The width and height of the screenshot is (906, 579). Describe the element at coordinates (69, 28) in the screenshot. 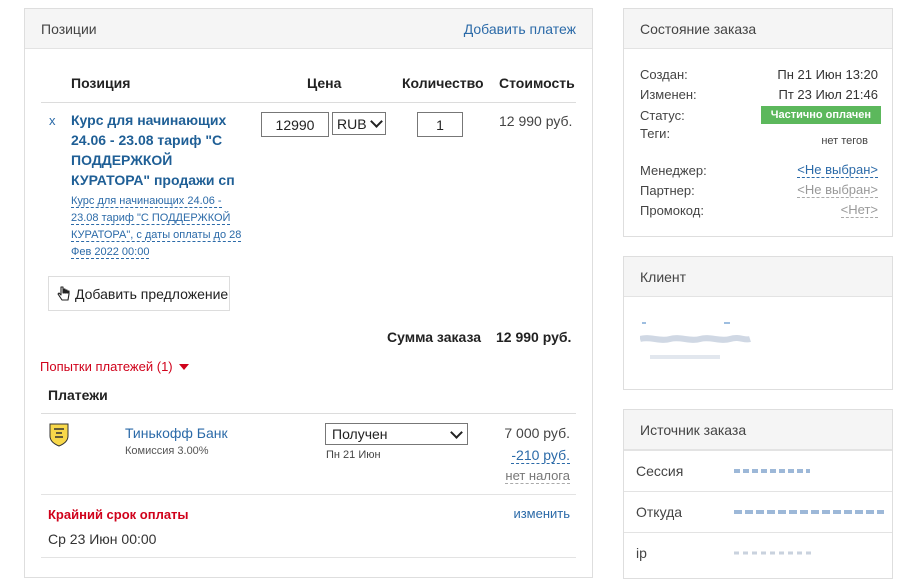

I see `positions-title: Позиции` at that location.